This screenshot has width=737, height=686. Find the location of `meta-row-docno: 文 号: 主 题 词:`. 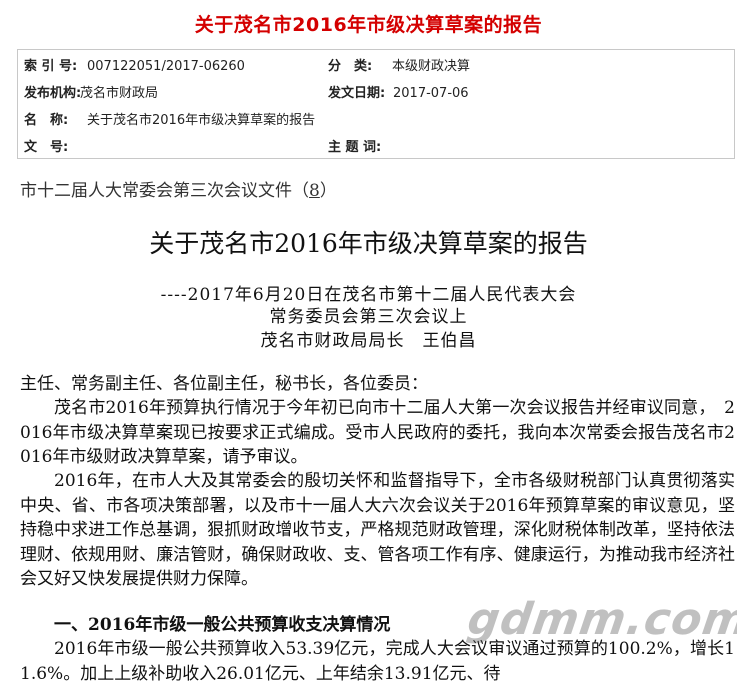

meta-row-docno: 文 号: 主 题 词: is located at coordinates (376, 148).